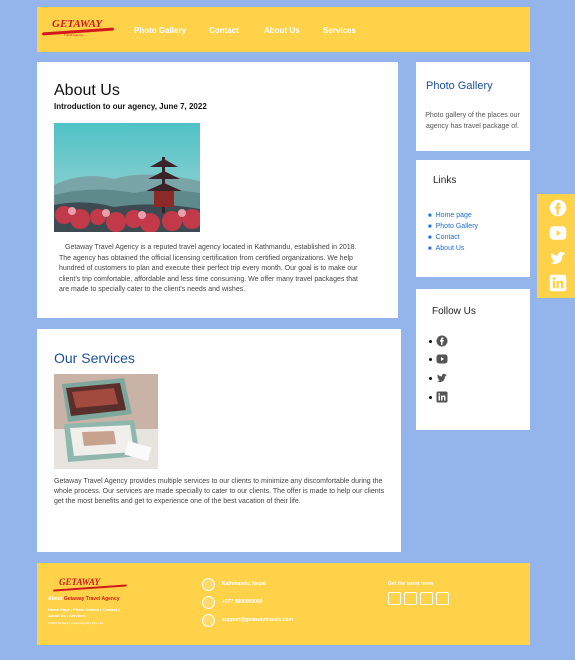  Describe the element at coordinates (208, 620) in the screenshot. I see `email-icon` at that location.